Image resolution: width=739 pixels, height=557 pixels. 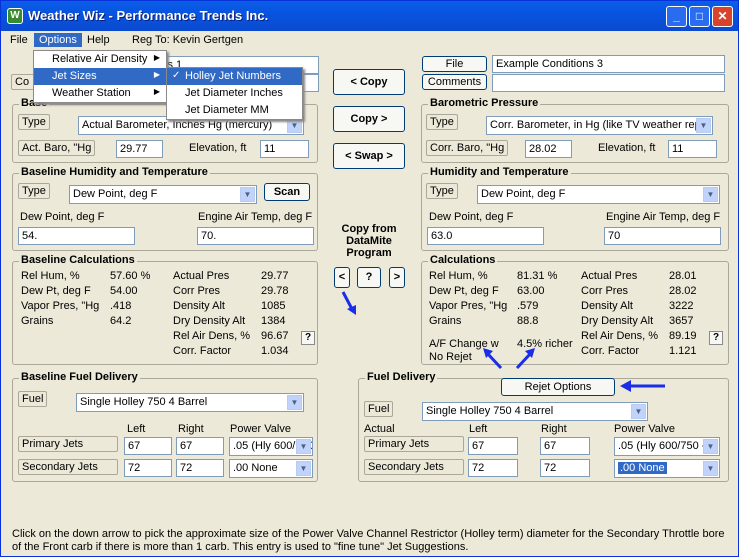 What do you see at coordinates (255, 236) in the screenshot?
I see `baseline-engine-temp-field: 70.` at bounding box center [255, 236].